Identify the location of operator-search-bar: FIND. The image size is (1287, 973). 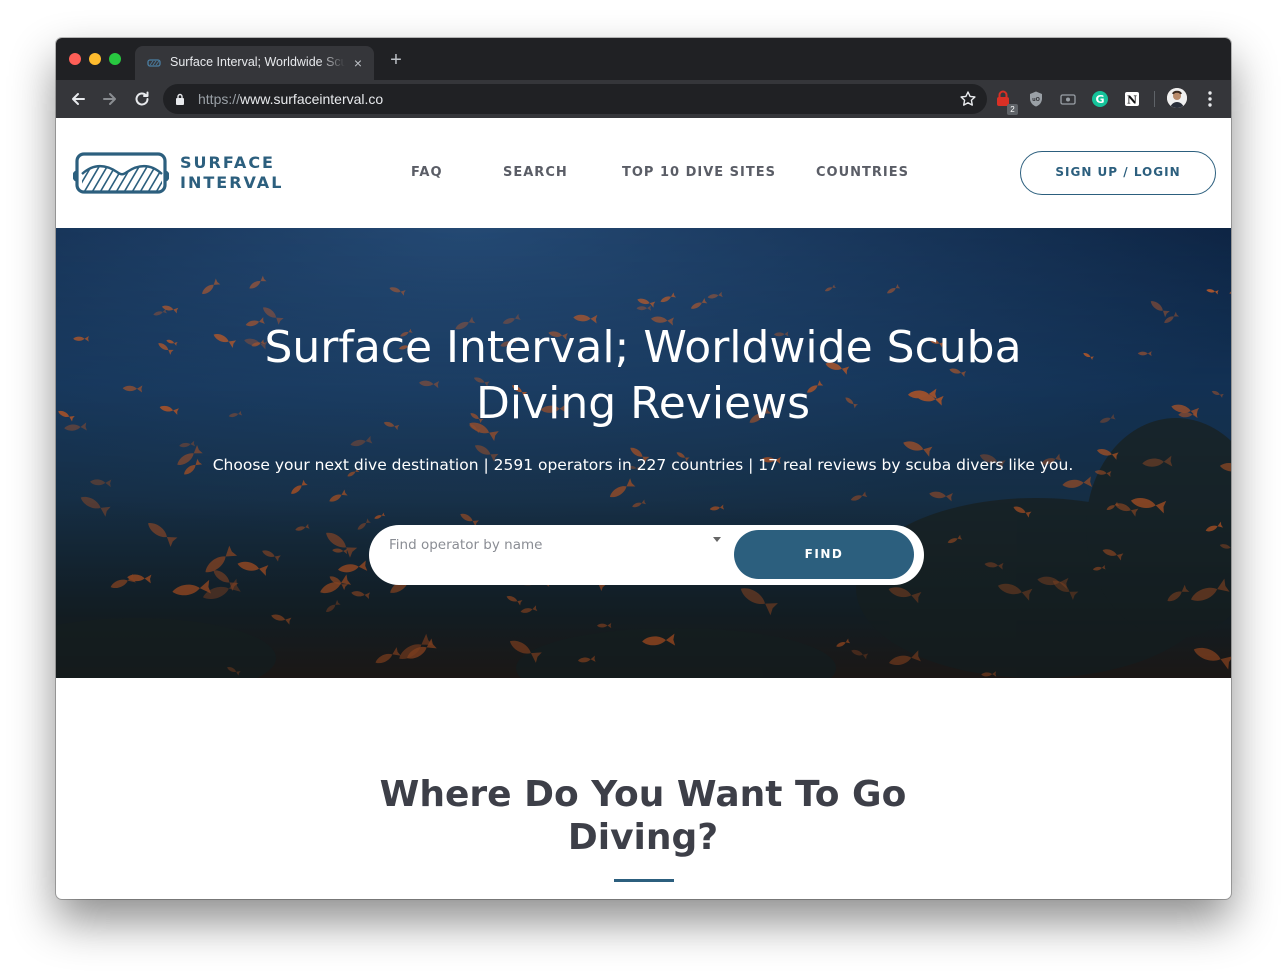
(646, 555).